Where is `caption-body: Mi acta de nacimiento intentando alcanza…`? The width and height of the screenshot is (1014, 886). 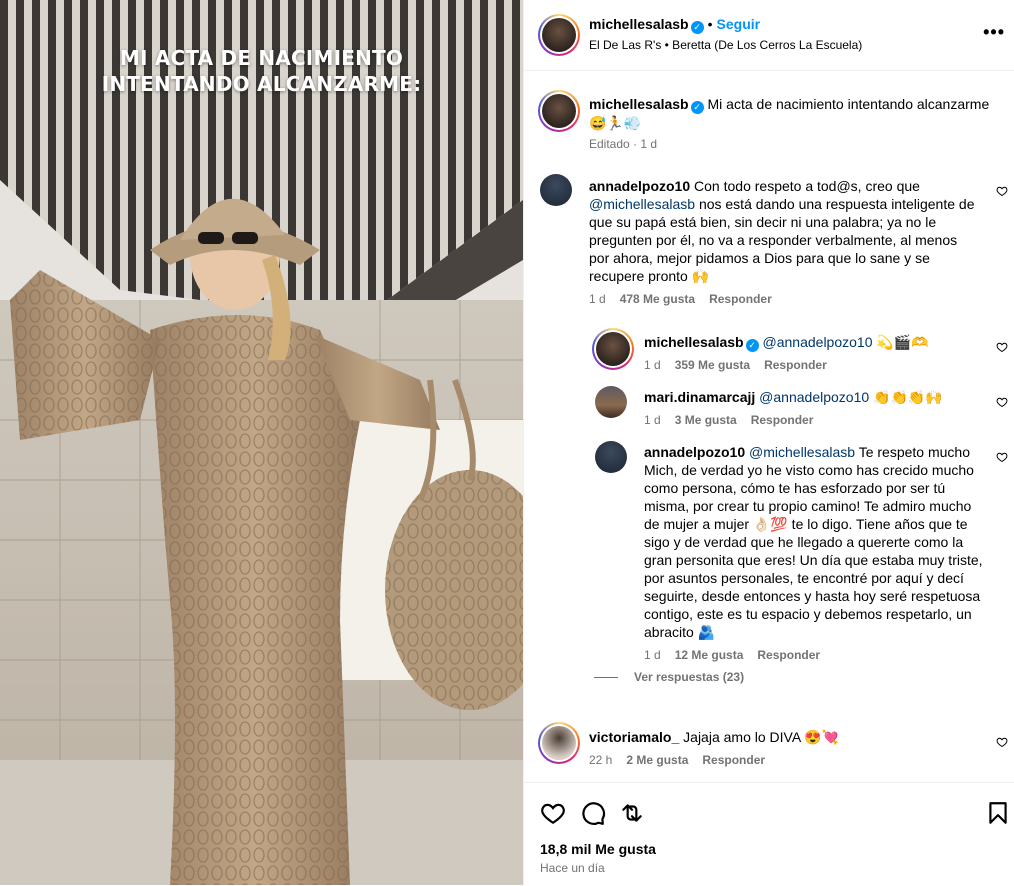 caption-body: Mi acta de nacimiento intentando alcanza… is located at coordinates (848, 104).